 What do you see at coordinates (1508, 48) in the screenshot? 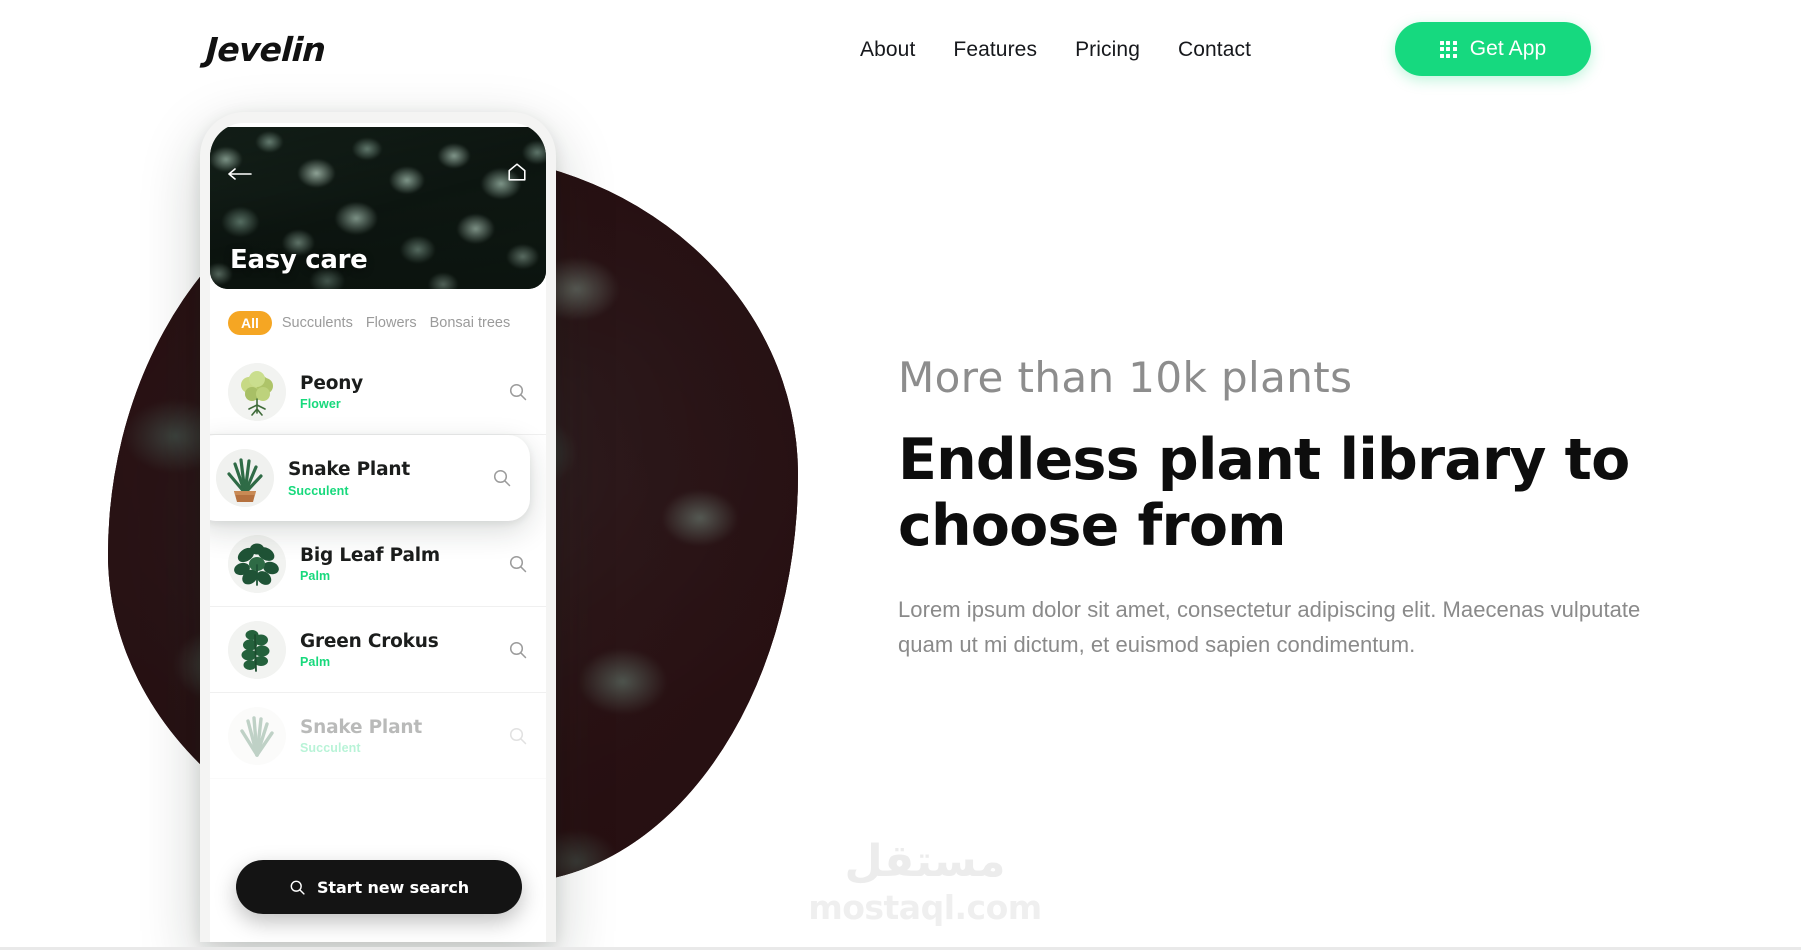
I see `get-app-label: Get App` at bounding box center [1508, 48].